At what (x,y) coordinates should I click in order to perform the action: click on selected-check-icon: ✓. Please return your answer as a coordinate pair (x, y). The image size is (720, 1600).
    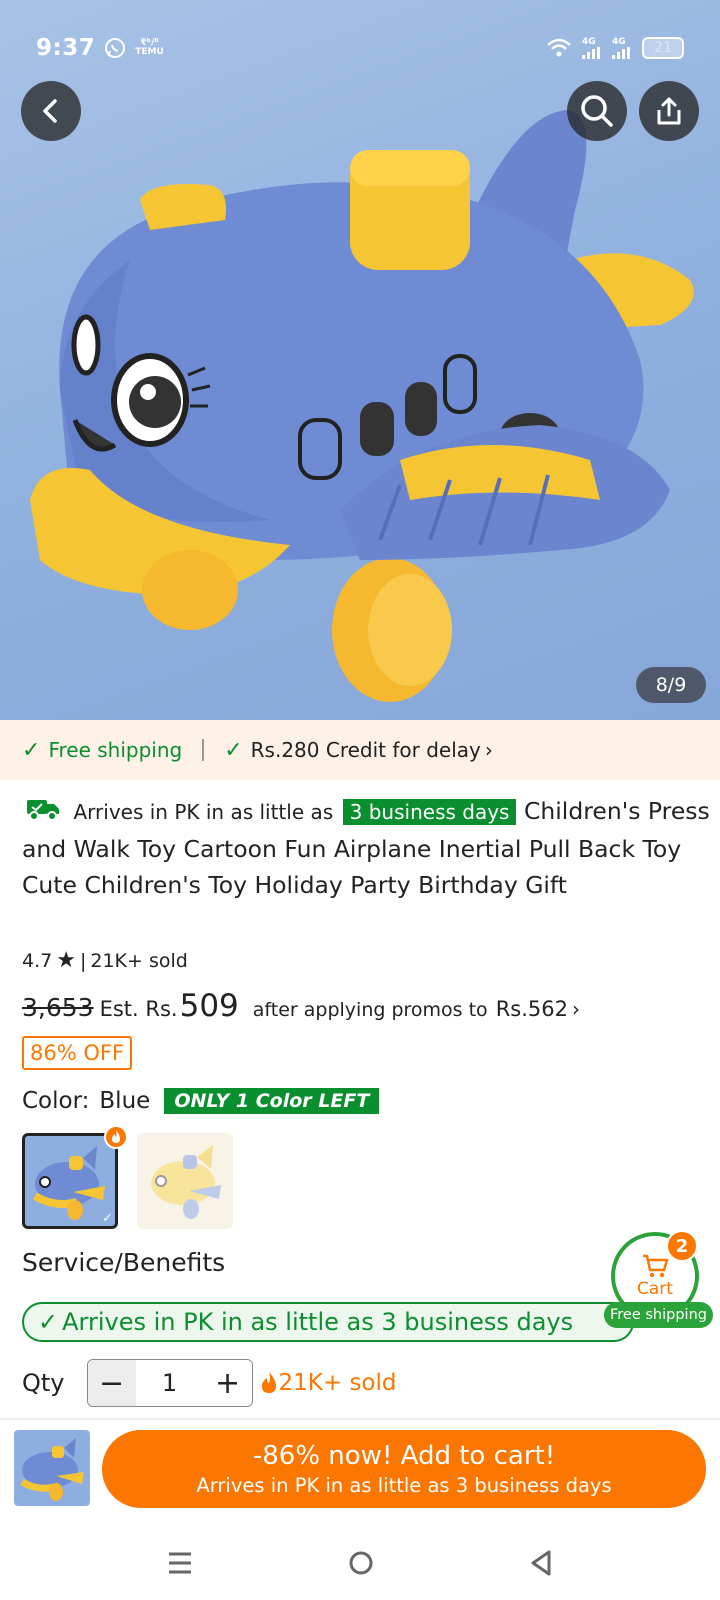
    Looking at the image, I should click on (107, 1218).